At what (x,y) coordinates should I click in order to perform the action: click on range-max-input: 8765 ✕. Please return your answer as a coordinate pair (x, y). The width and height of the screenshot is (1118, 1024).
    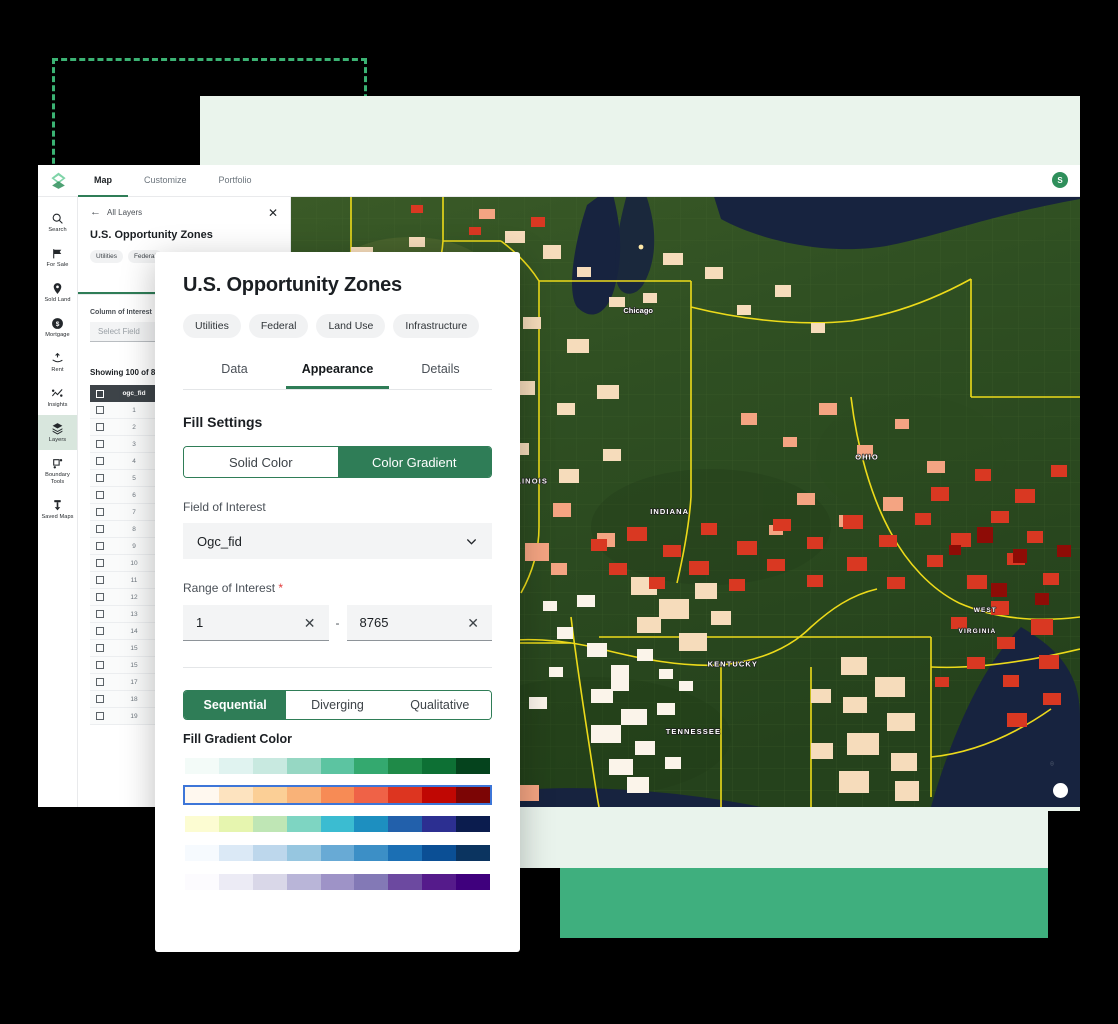
    Looking at the image, I should click on (419, 623).